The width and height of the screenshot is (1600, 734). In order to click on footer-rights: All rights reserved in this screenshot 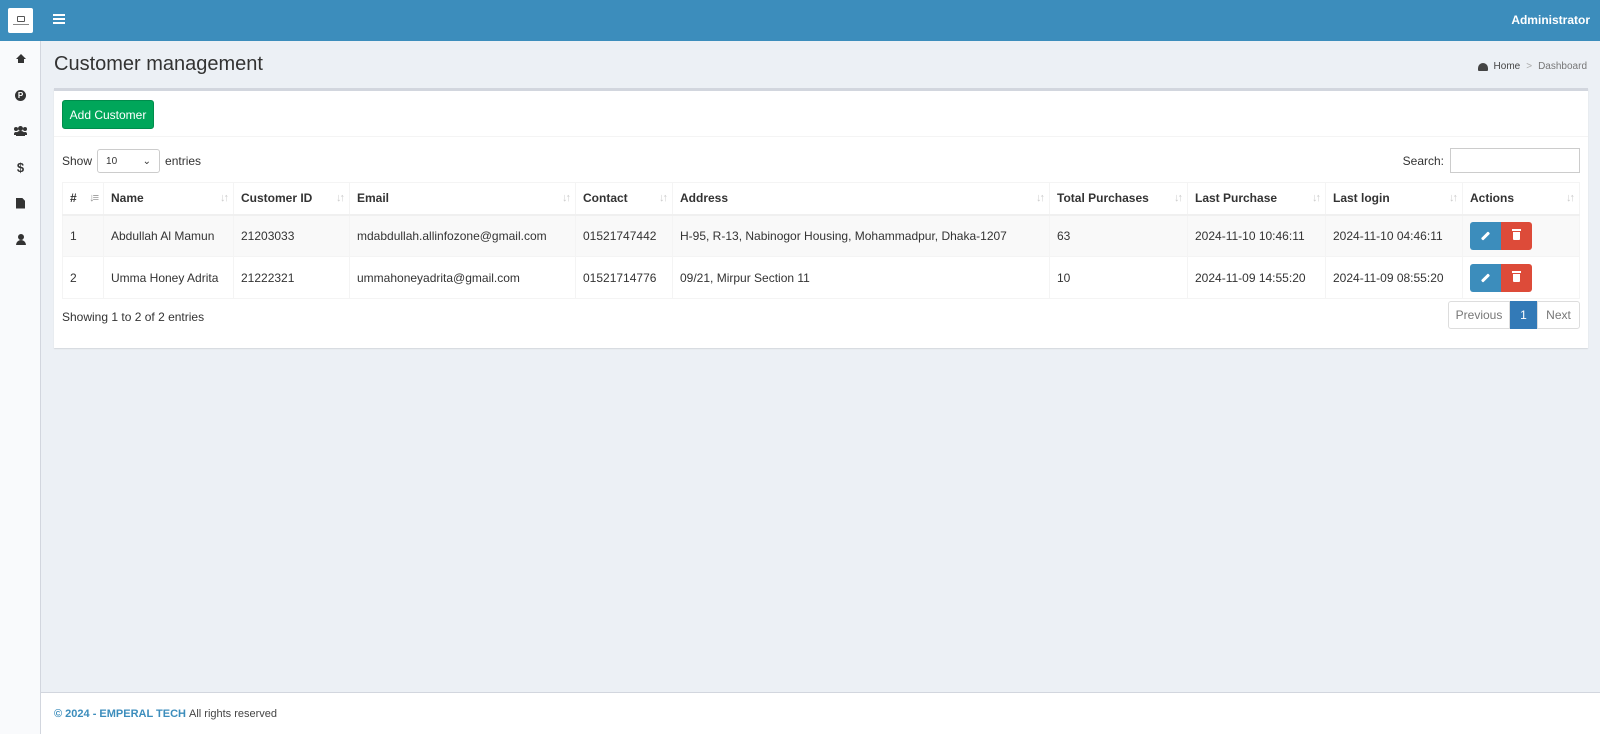, I will do `click(233, 713)`.